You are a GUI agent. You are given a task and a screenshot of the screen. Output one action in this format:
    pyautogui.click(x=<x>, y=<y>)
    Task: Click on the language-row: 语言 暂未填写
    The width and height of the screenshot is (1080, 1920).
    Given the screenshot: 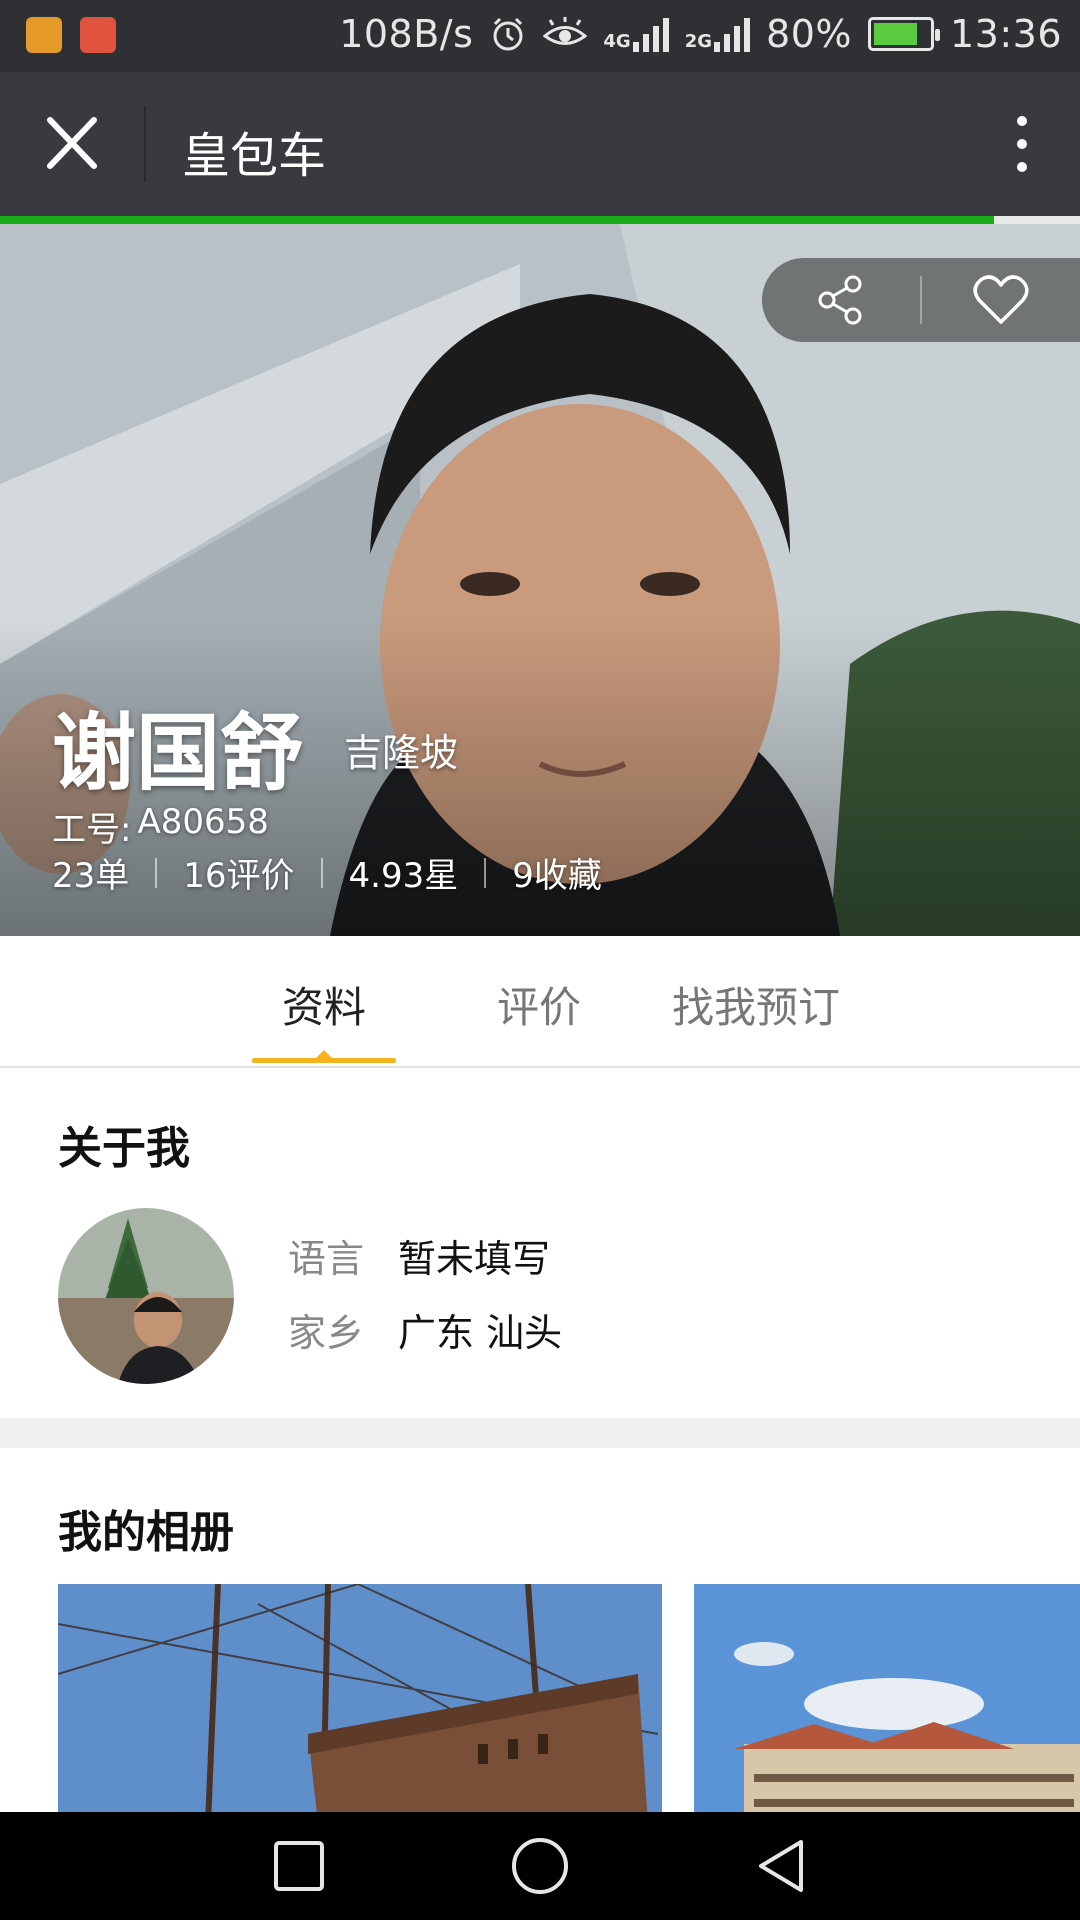 What is the action you would take?
    pyautogui.click(x=419, y=1255)
    